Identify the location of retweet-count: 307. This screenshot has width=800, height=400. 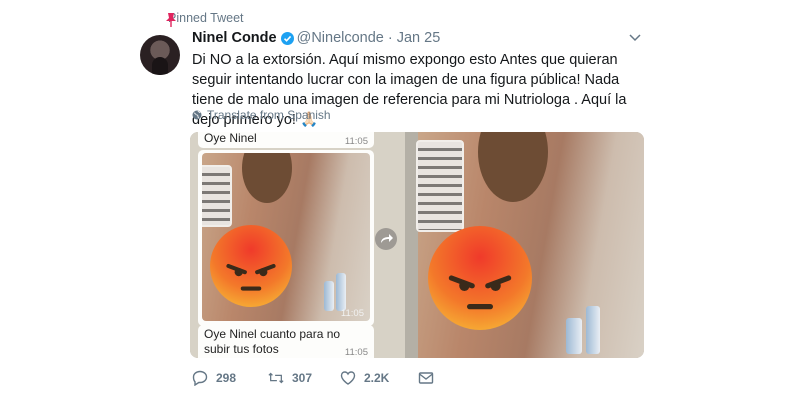
(302, 378).